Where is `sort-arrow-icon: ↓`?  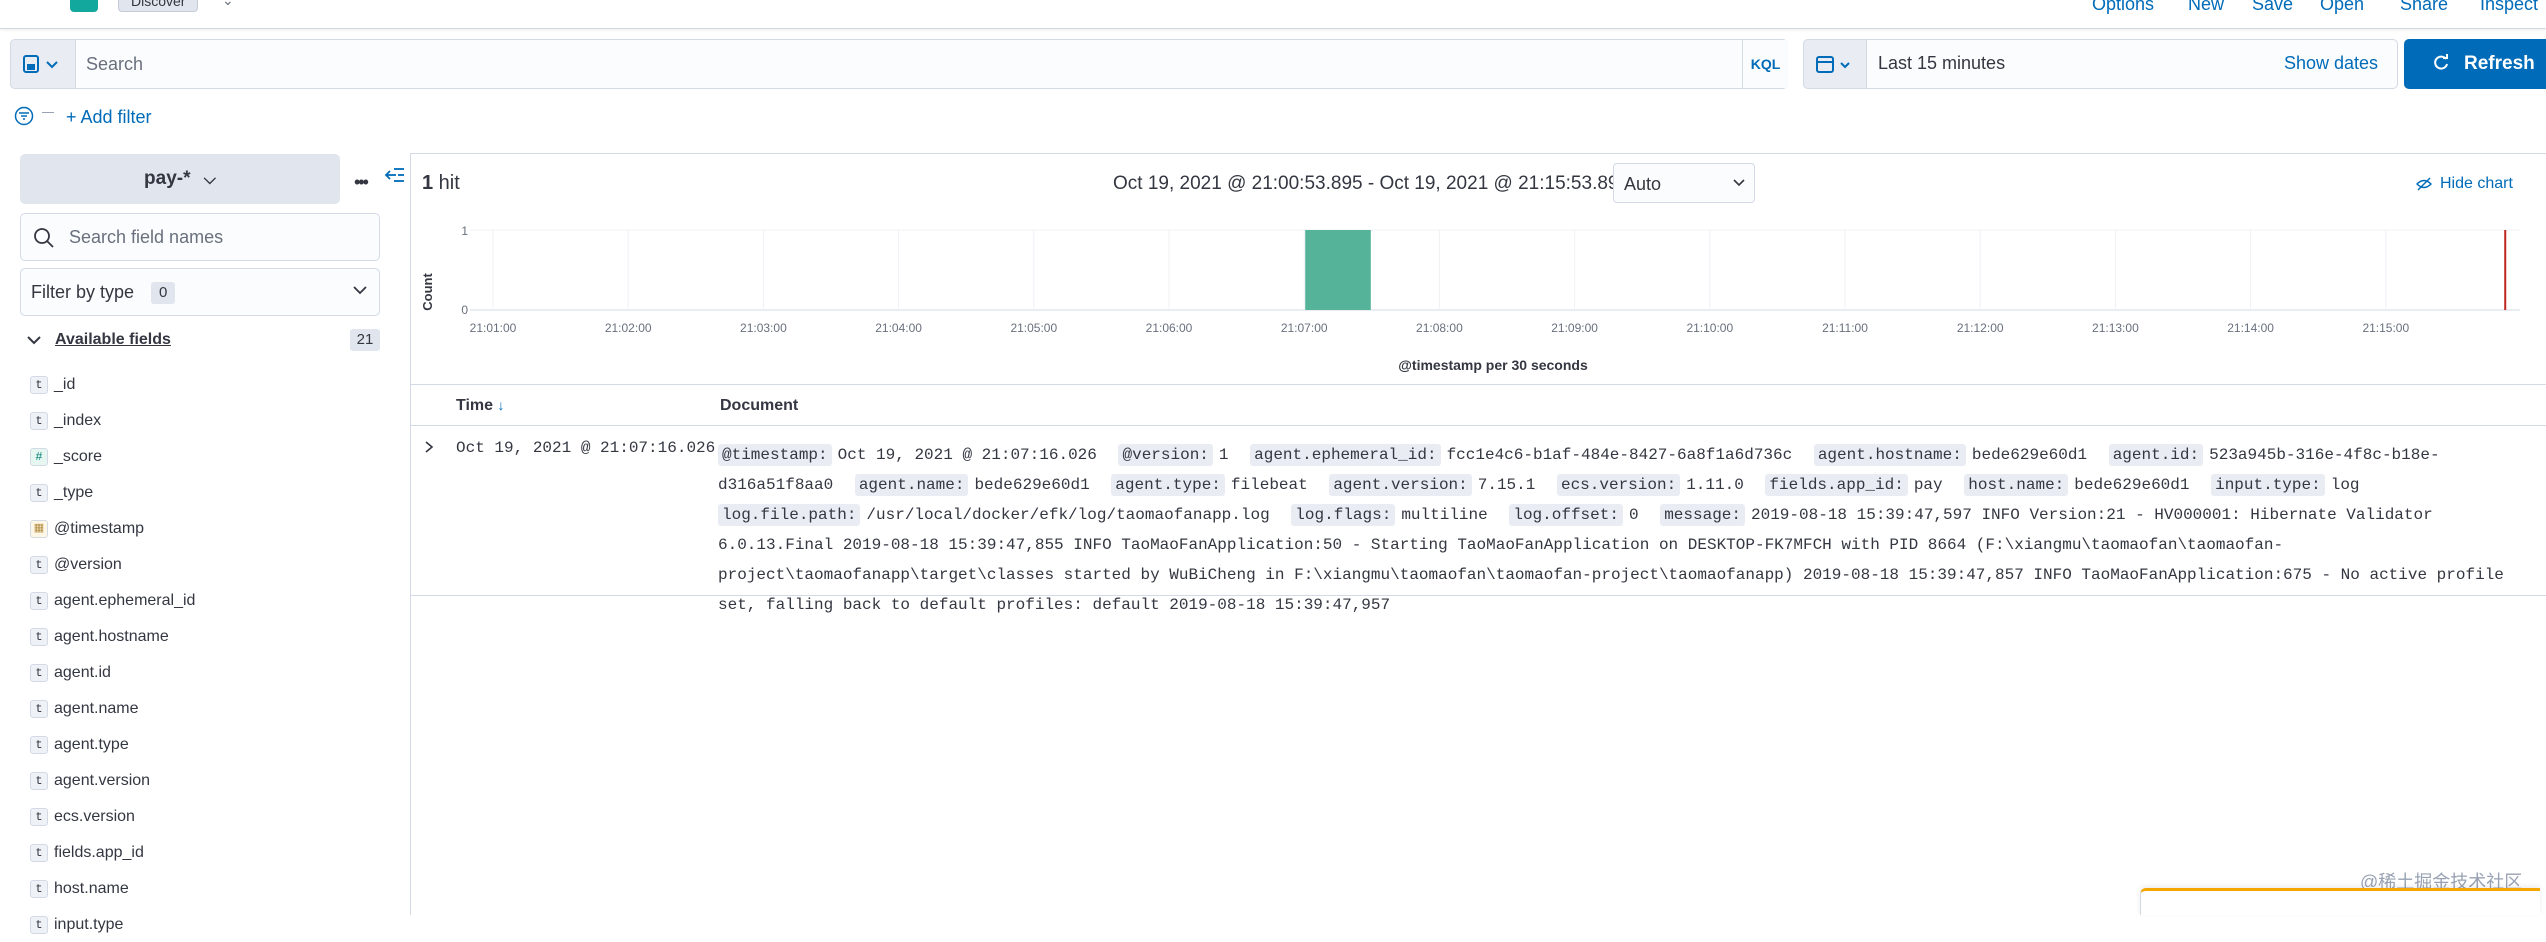 sort-arrow-icon: ↓ is located at coordinates (501, 405).